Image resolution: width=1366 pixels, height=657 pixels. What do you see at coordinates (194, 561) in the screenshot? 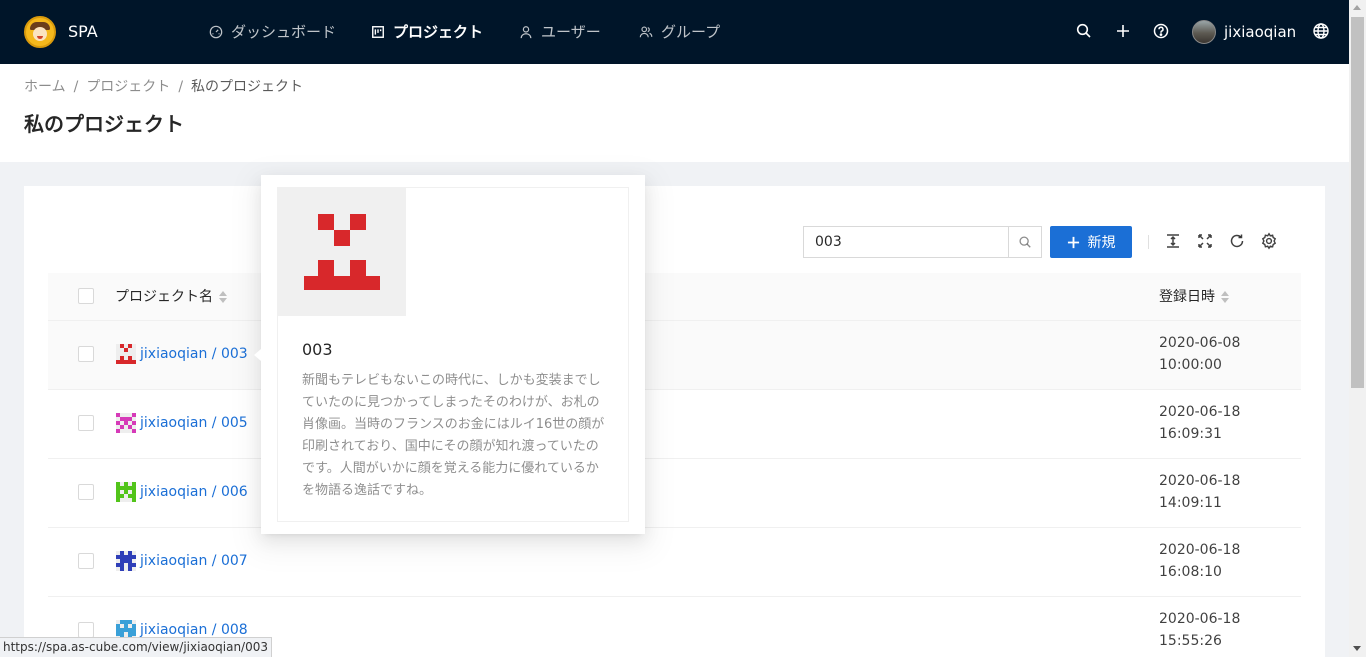
I see `project-name: jixiaoqian / 007` at bounding box center [194, 561].